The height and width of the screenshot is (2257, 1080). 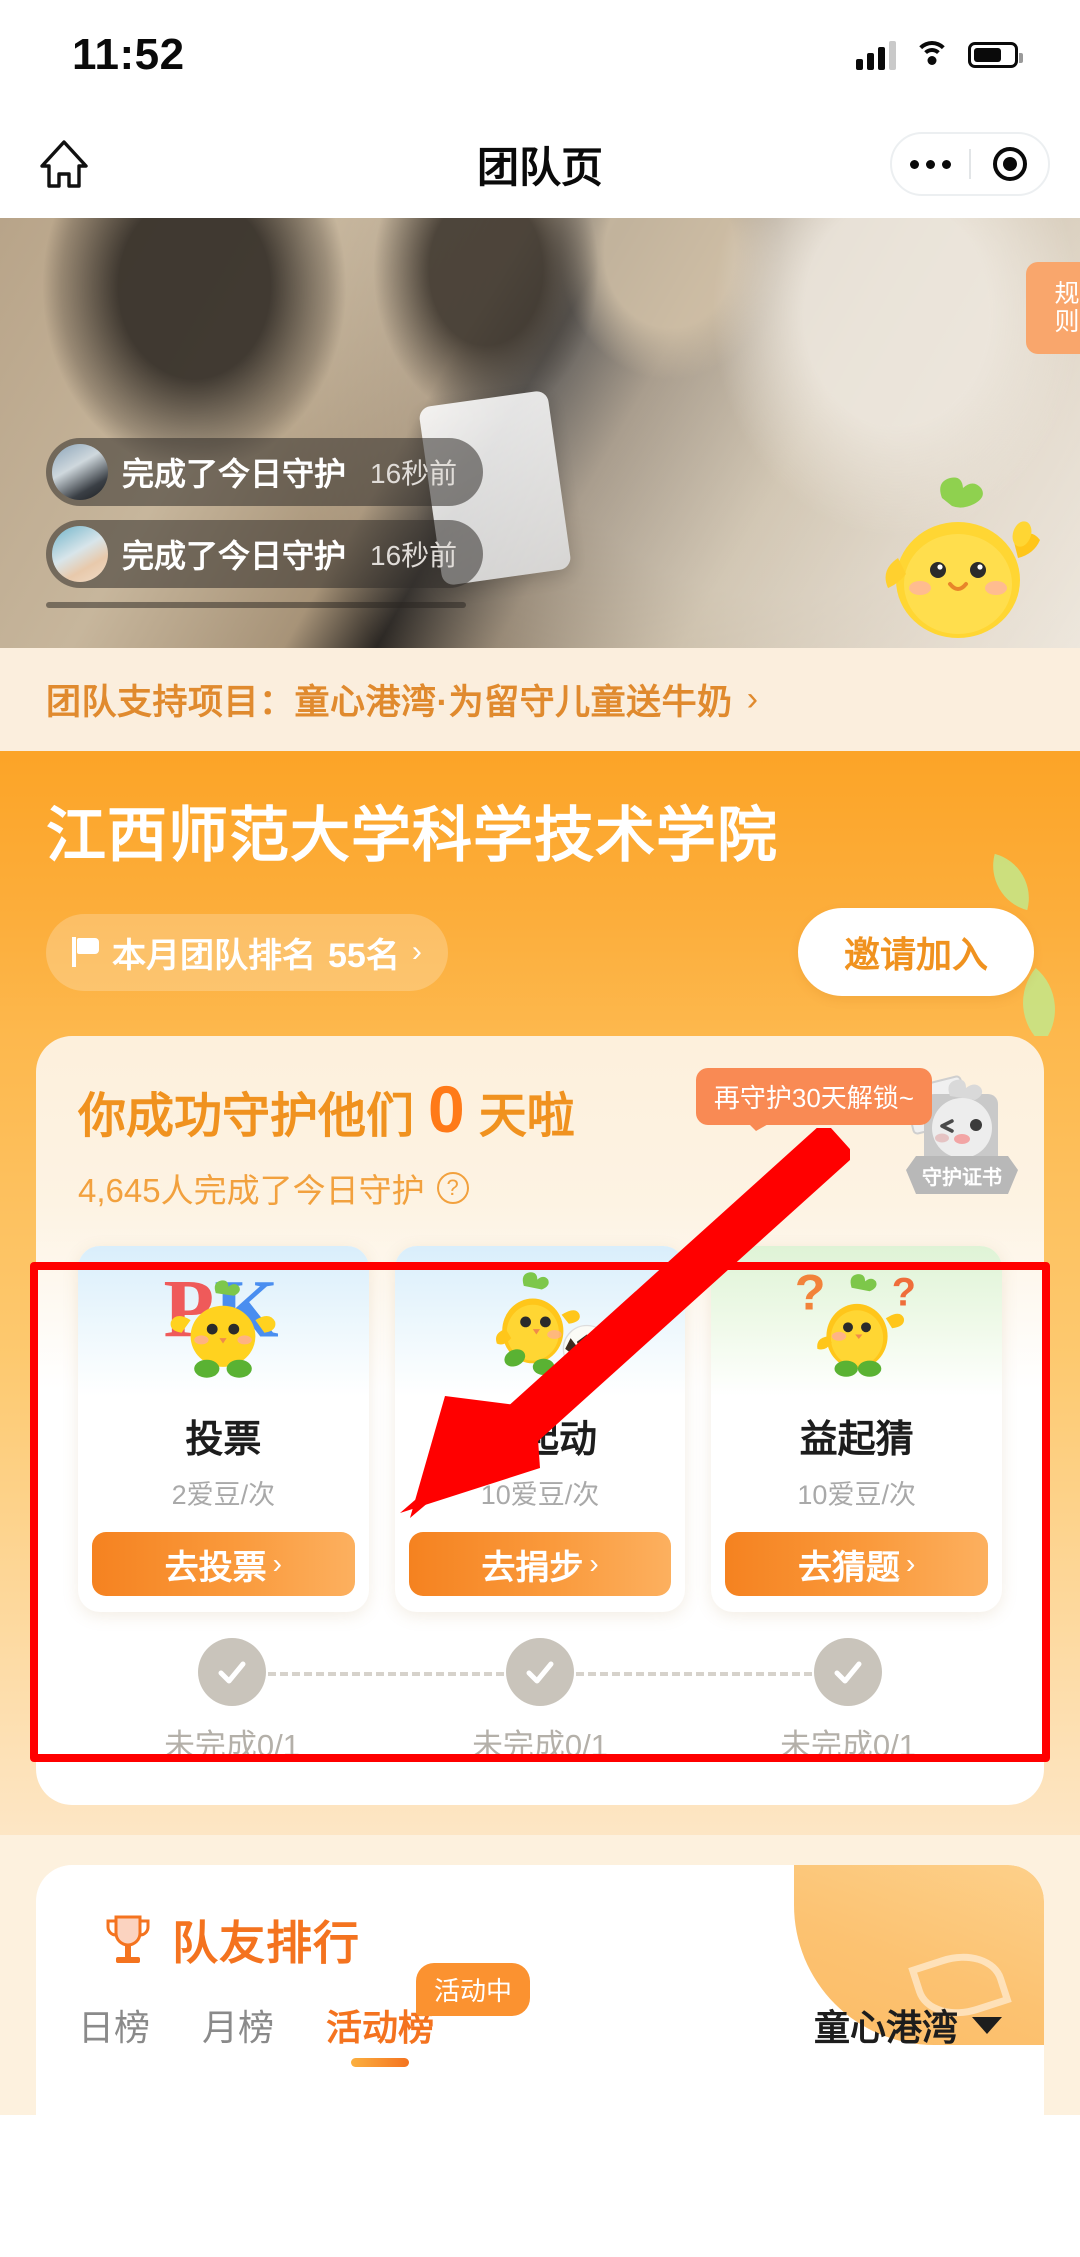 I want to click on task-name: 益起动, so click(x=540, y=1440).